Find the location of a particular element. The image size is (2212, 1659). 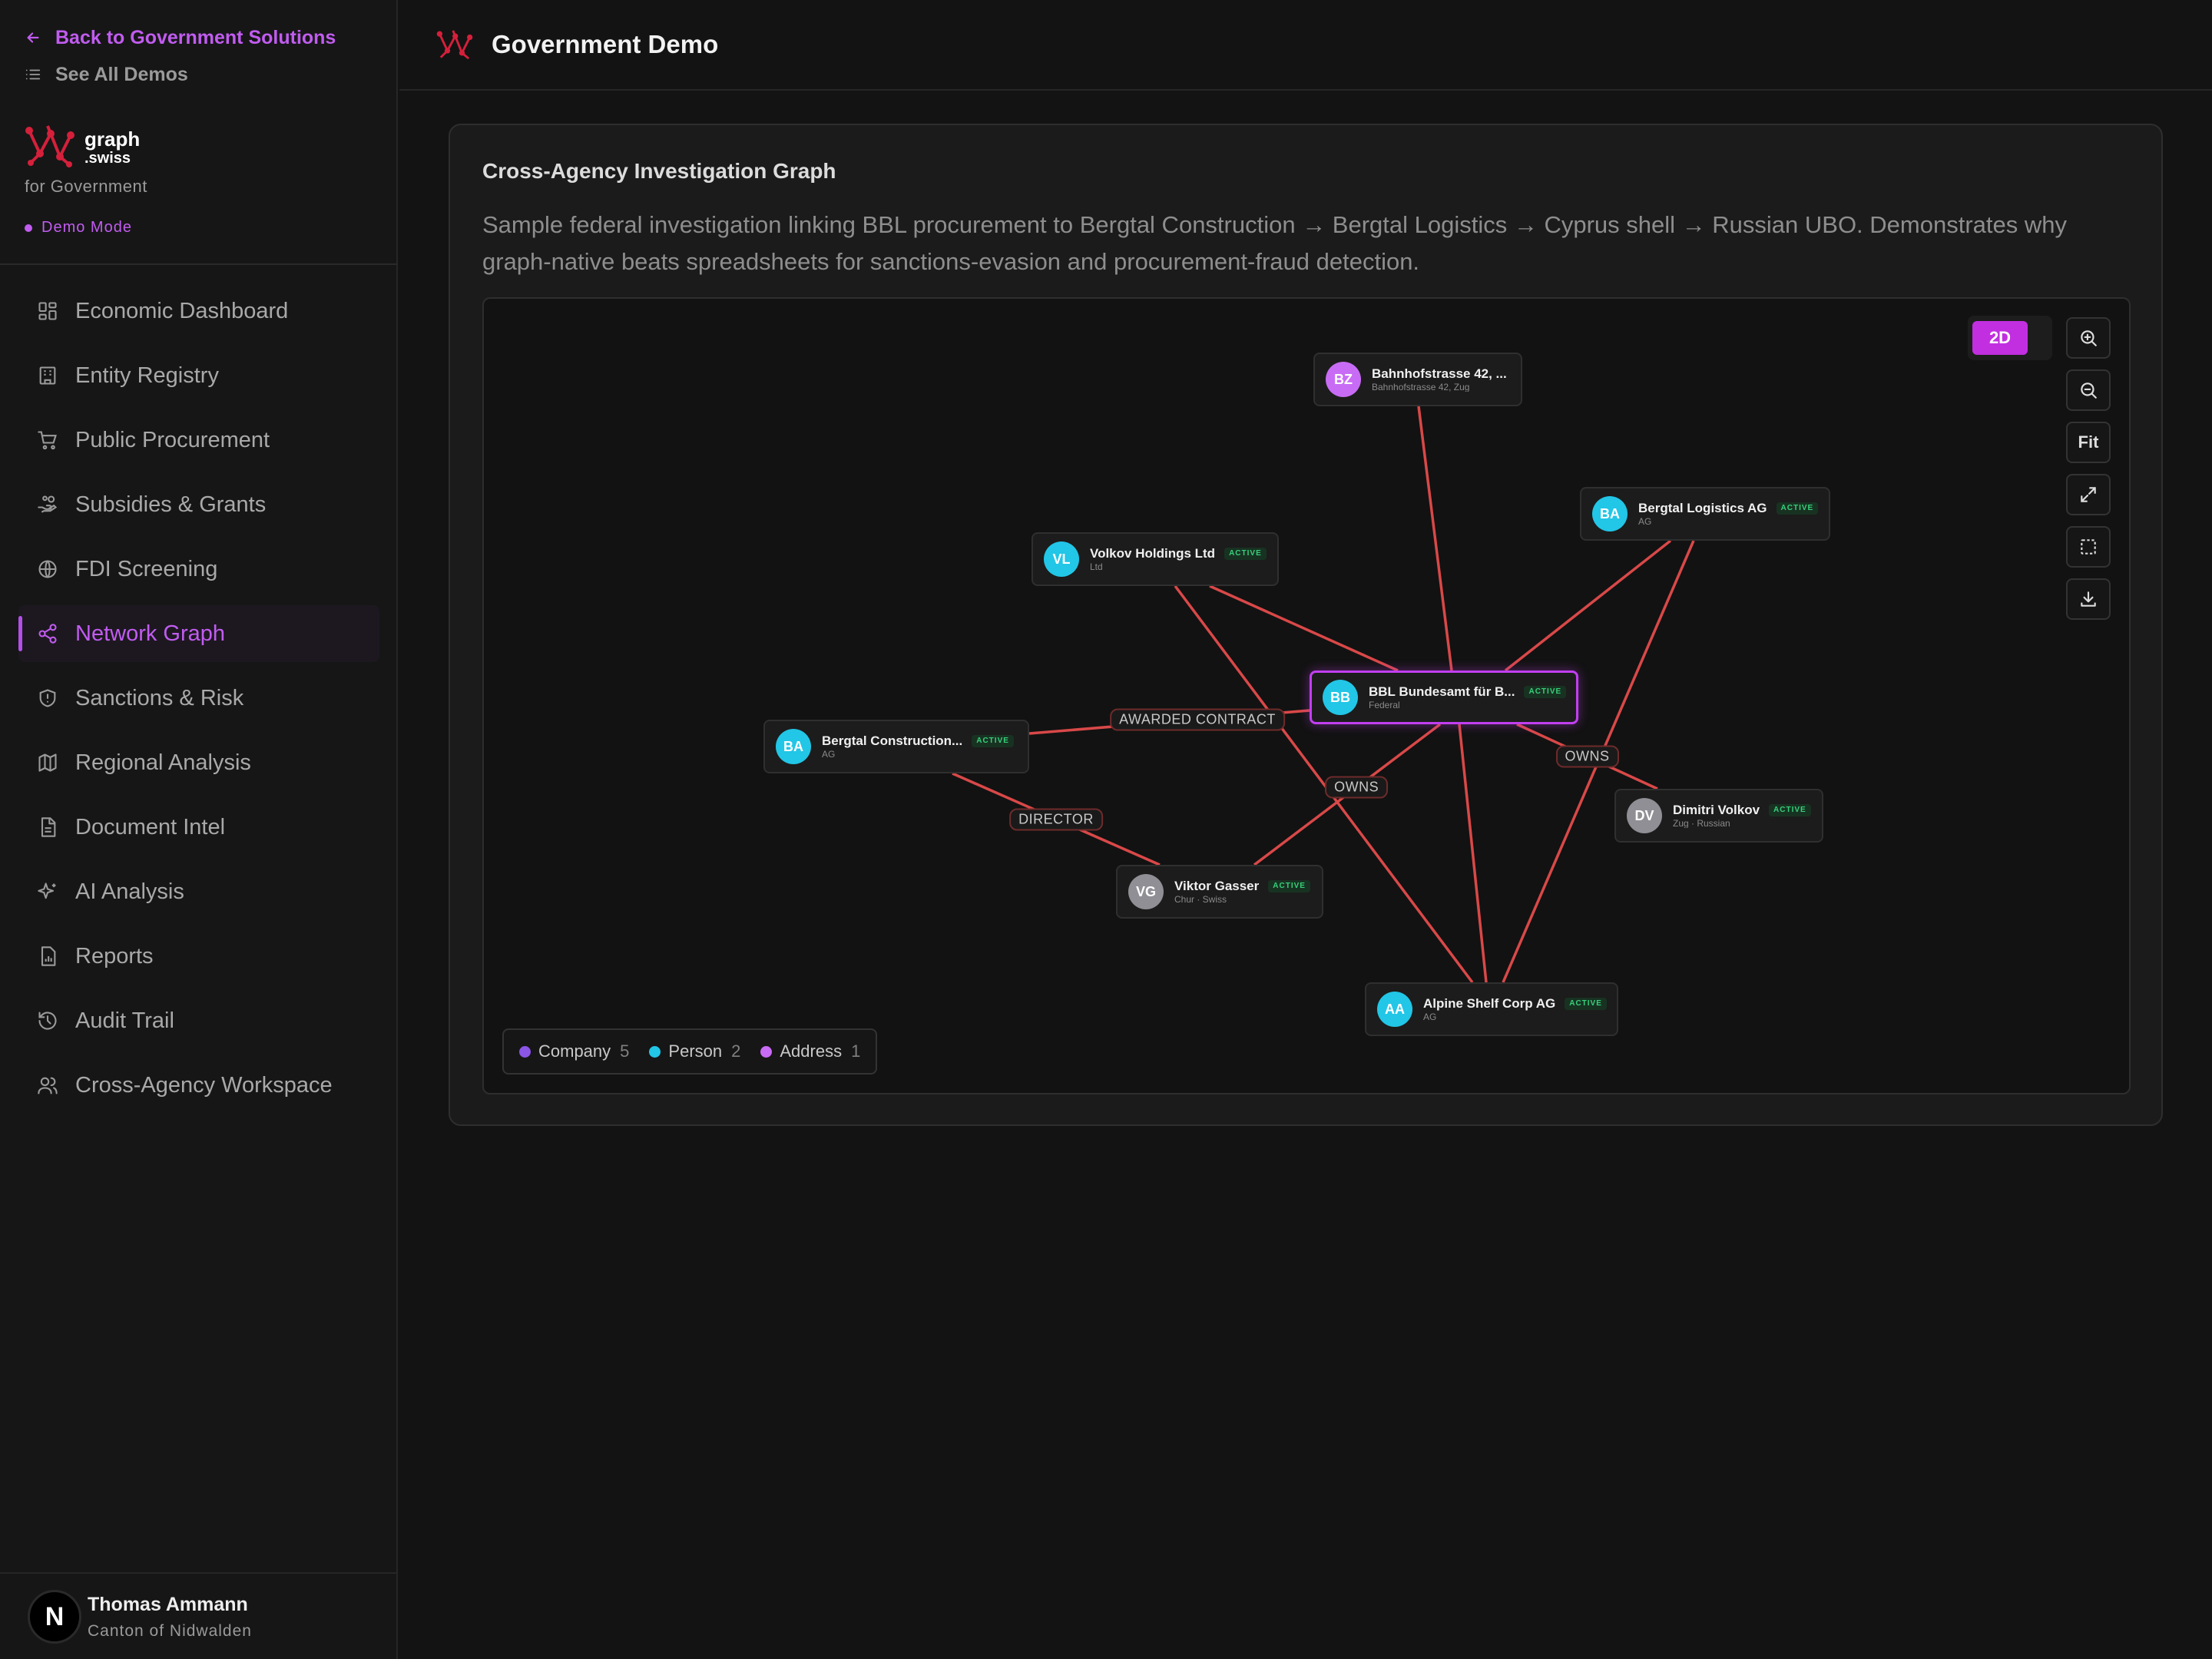

back-to-solutions-link: Back to Government Solutions is located at coordinates (181, 38).